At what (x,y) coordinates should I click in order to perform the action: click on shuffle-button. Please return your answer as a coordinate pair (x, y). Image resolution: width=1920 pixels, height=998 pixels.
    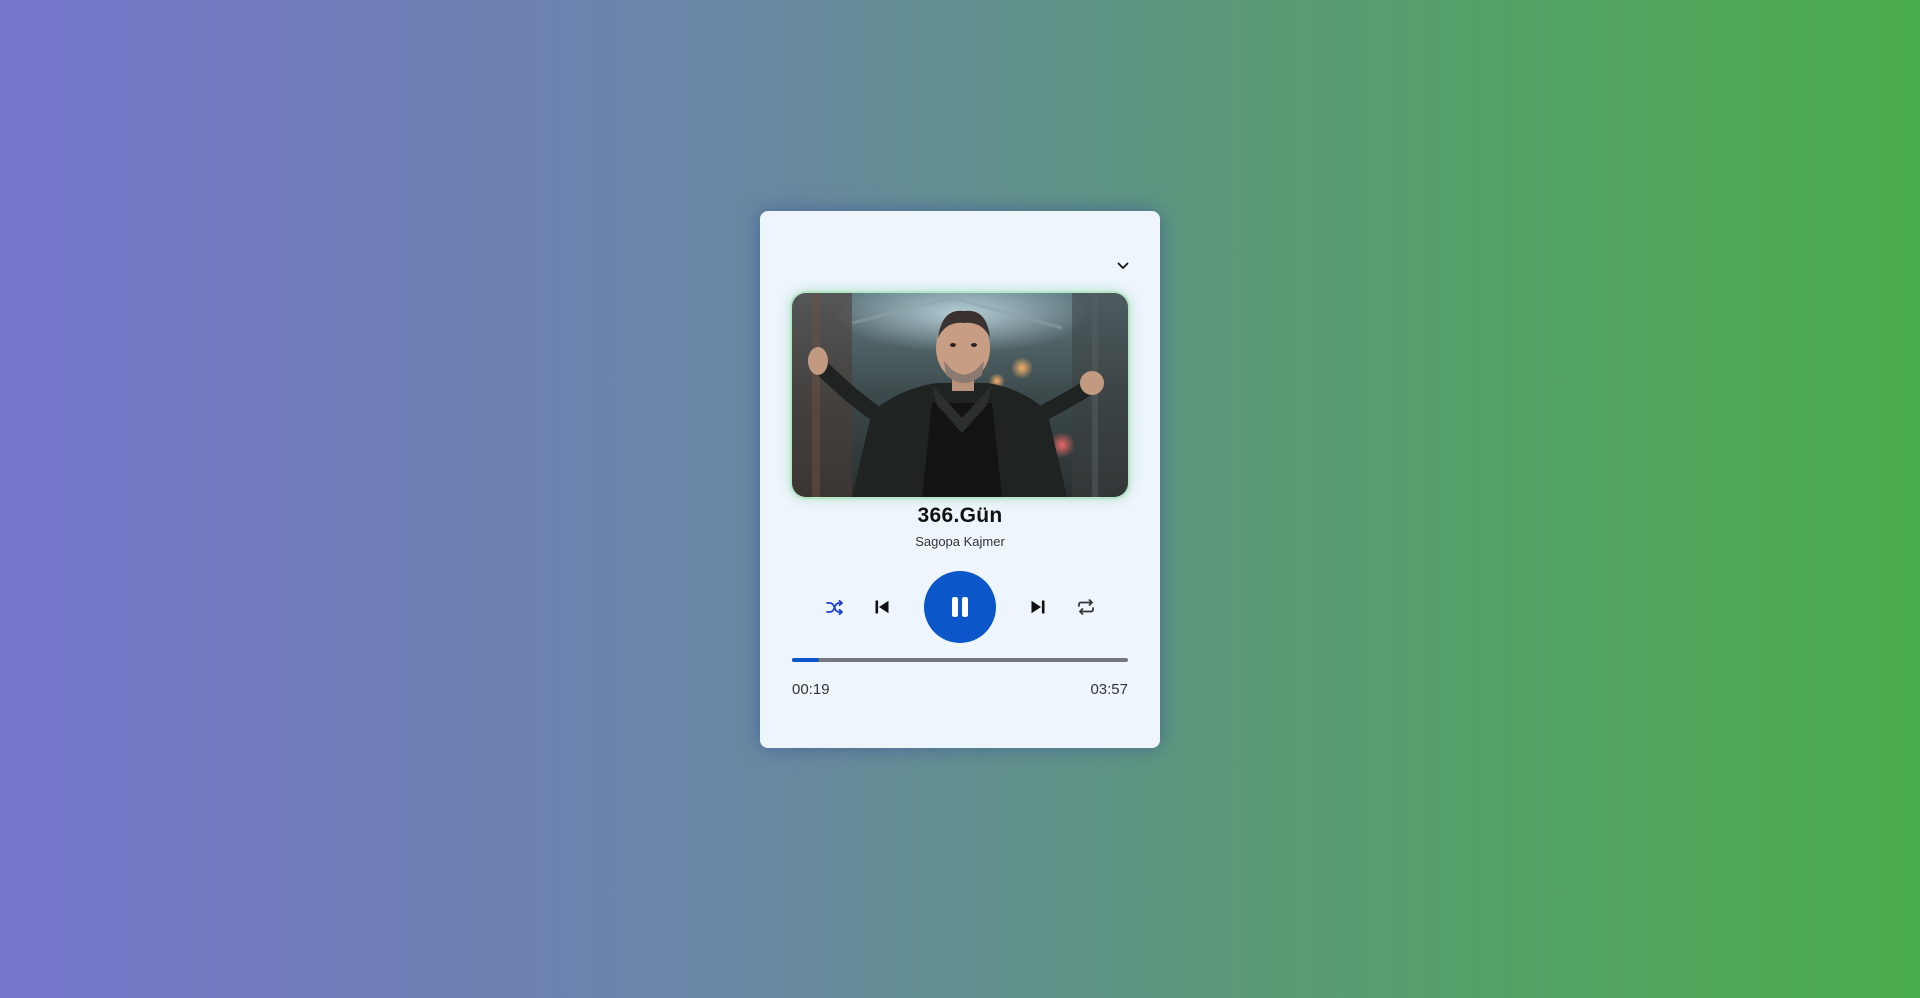
    Looking at the image, I should click on (834, 607).